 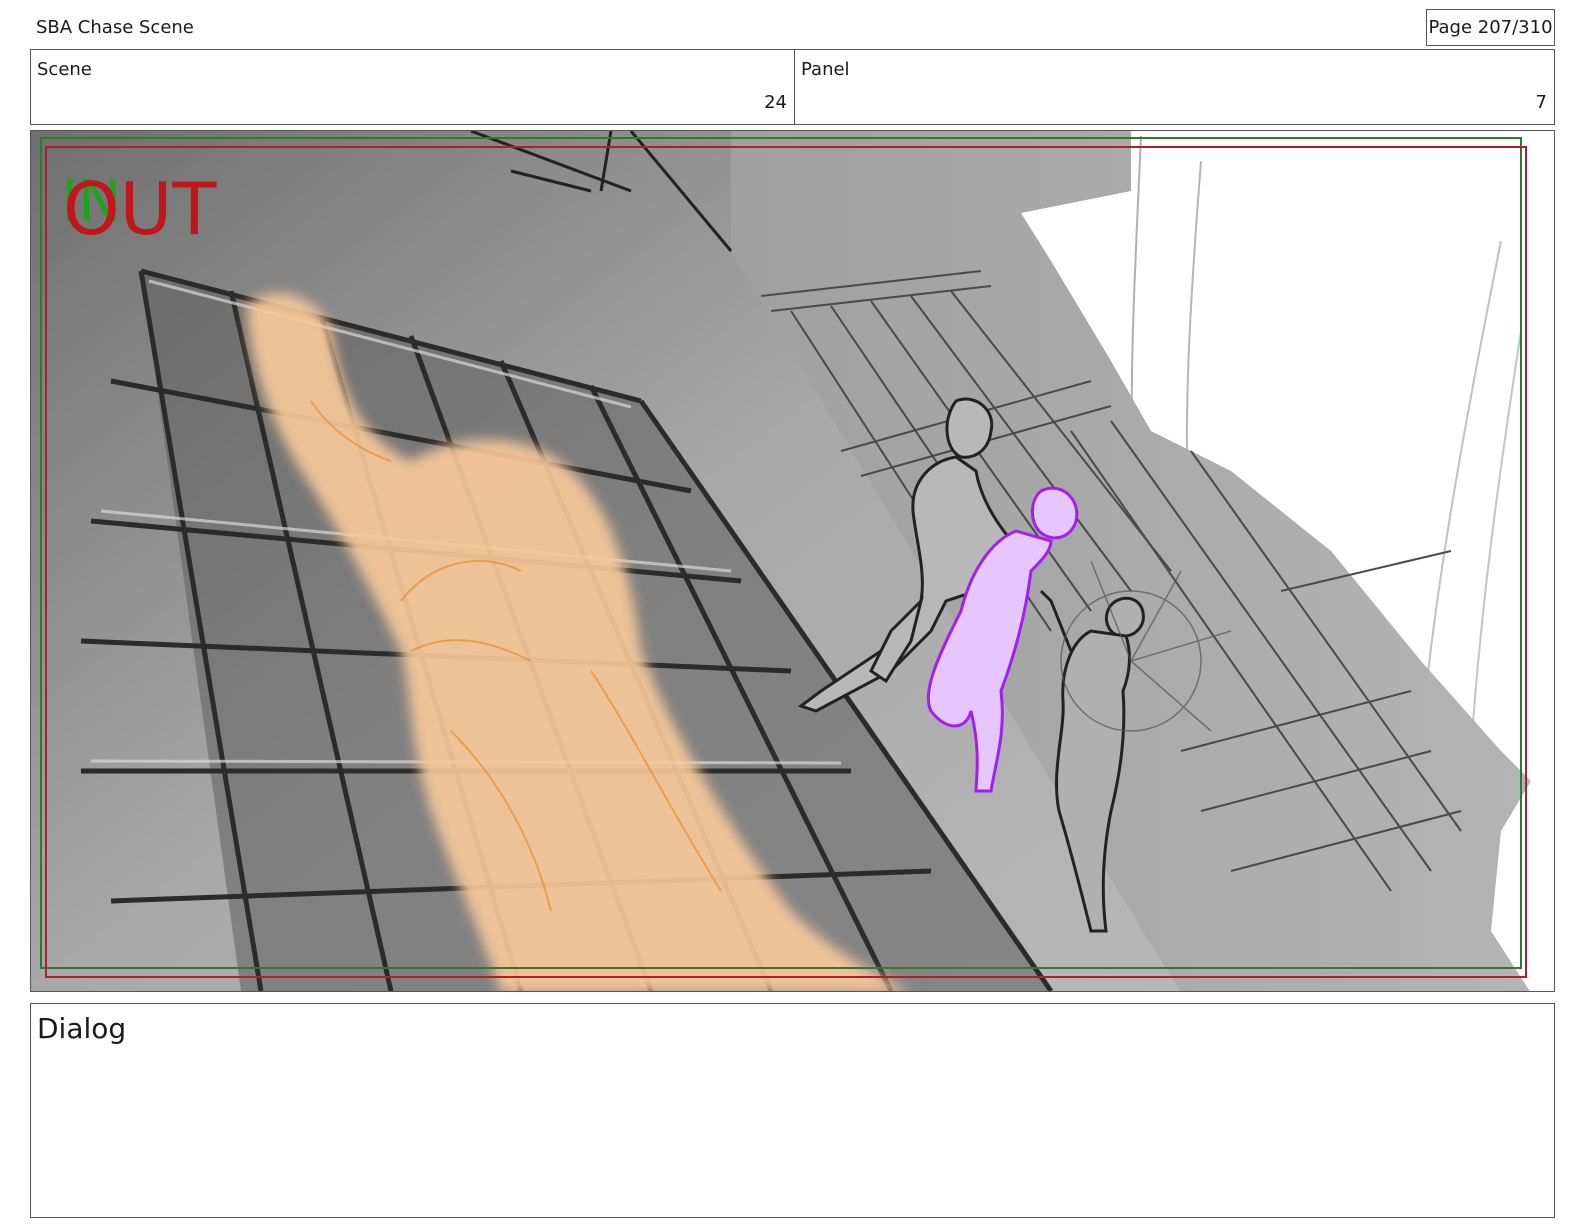 I want to click on document-title: SBA Chase Scene, so click(x=115, y=27).